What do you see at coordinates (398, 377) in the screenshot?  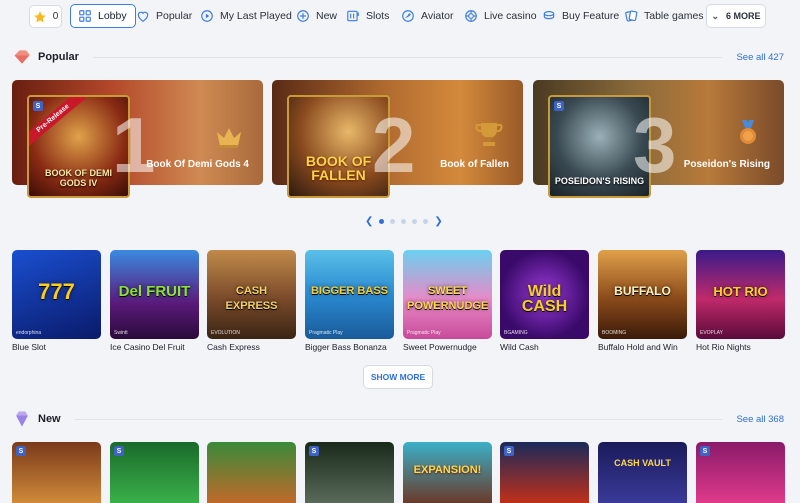 I see `show-more-button: SHOW MORE` at bounding box center [398, 377].